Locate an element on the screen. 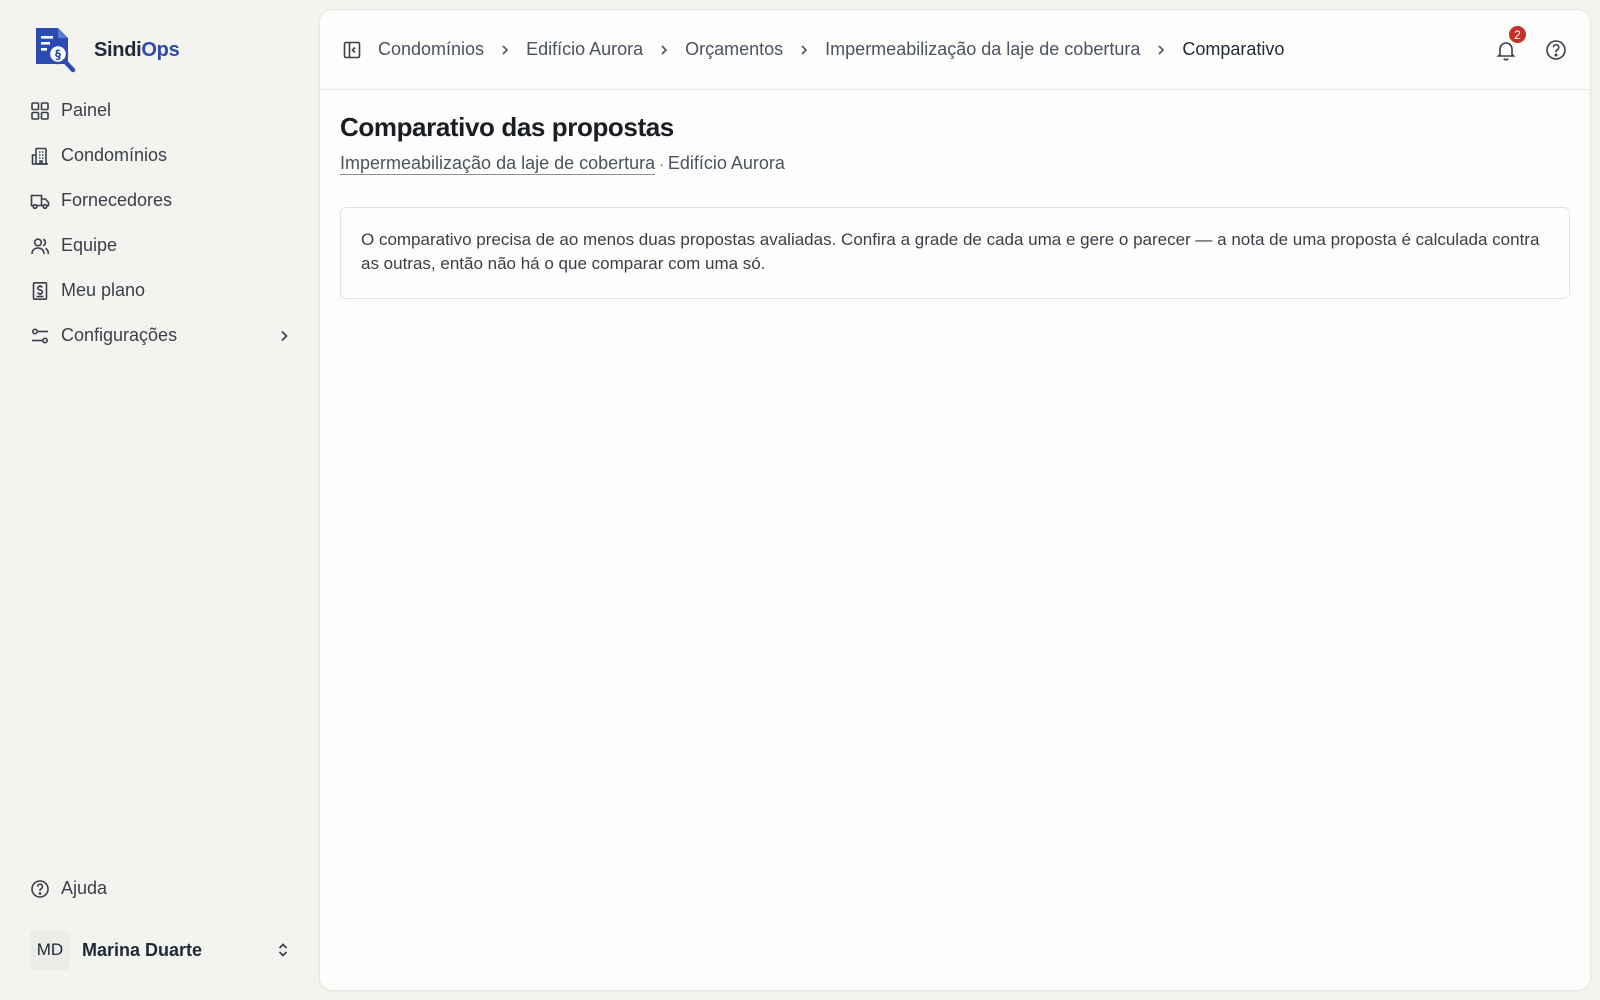  sidebar-item-label: Ajuda is located at coordinates (84, 888).